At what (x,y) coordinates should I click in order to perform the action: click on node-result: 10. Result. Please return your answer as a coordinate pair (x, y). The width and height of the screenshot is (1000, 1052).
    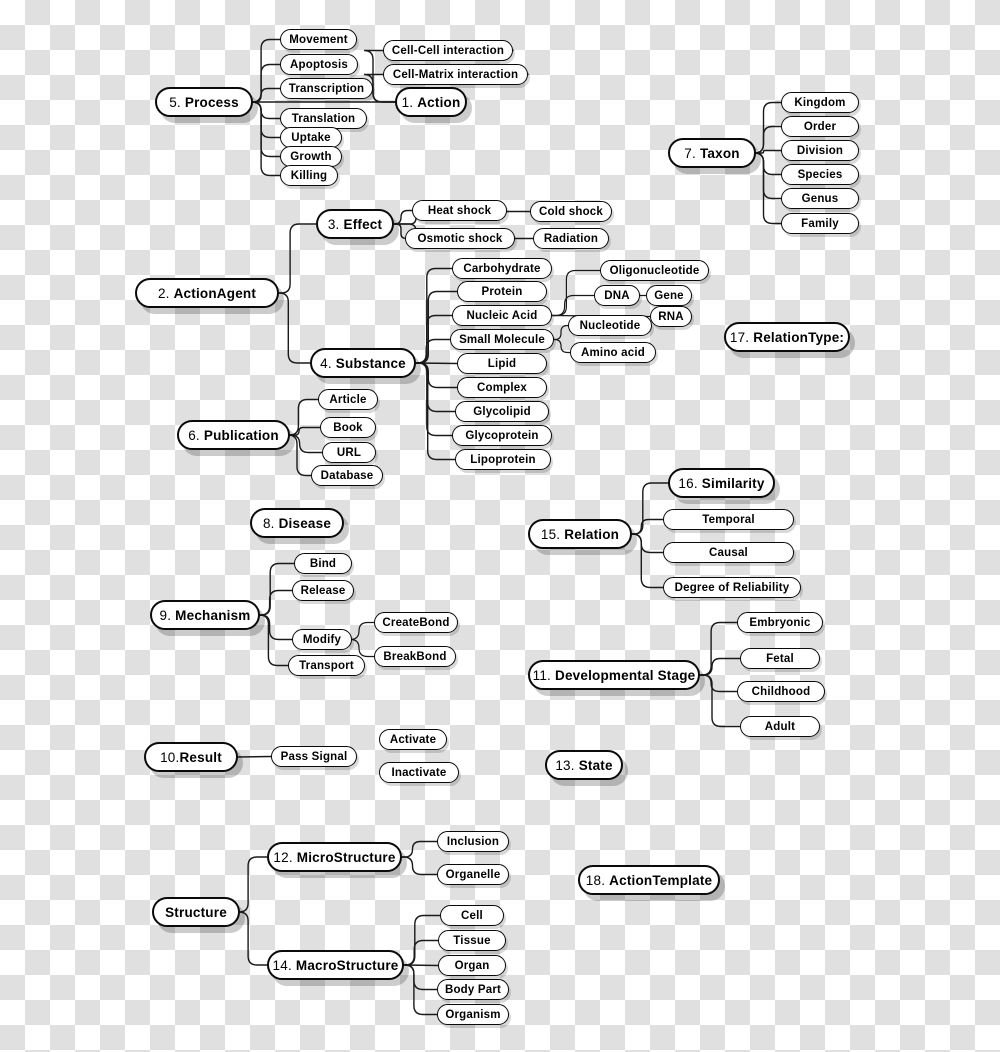
    Looking at the image, I should click on (191, 757).